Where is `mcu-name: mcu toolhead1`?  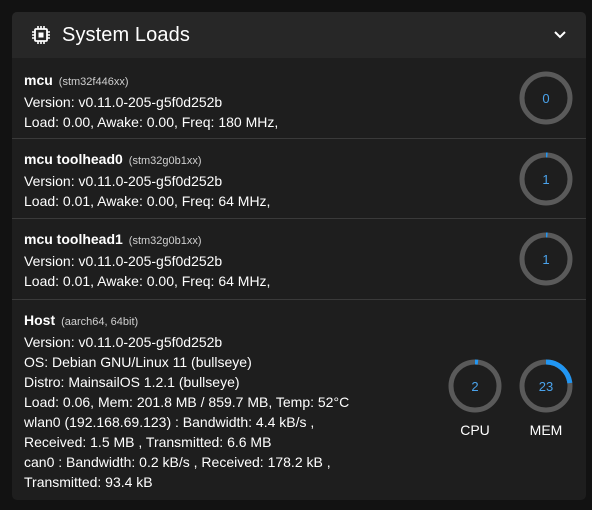
mcu-name: mcu toolhead1 is located at coordinates (73, 239).